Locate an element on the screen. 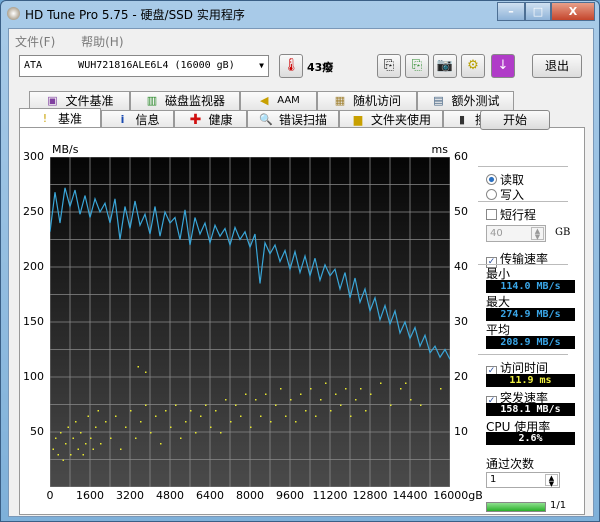  x-tick: 14400 is located at coordinates (410, 495).